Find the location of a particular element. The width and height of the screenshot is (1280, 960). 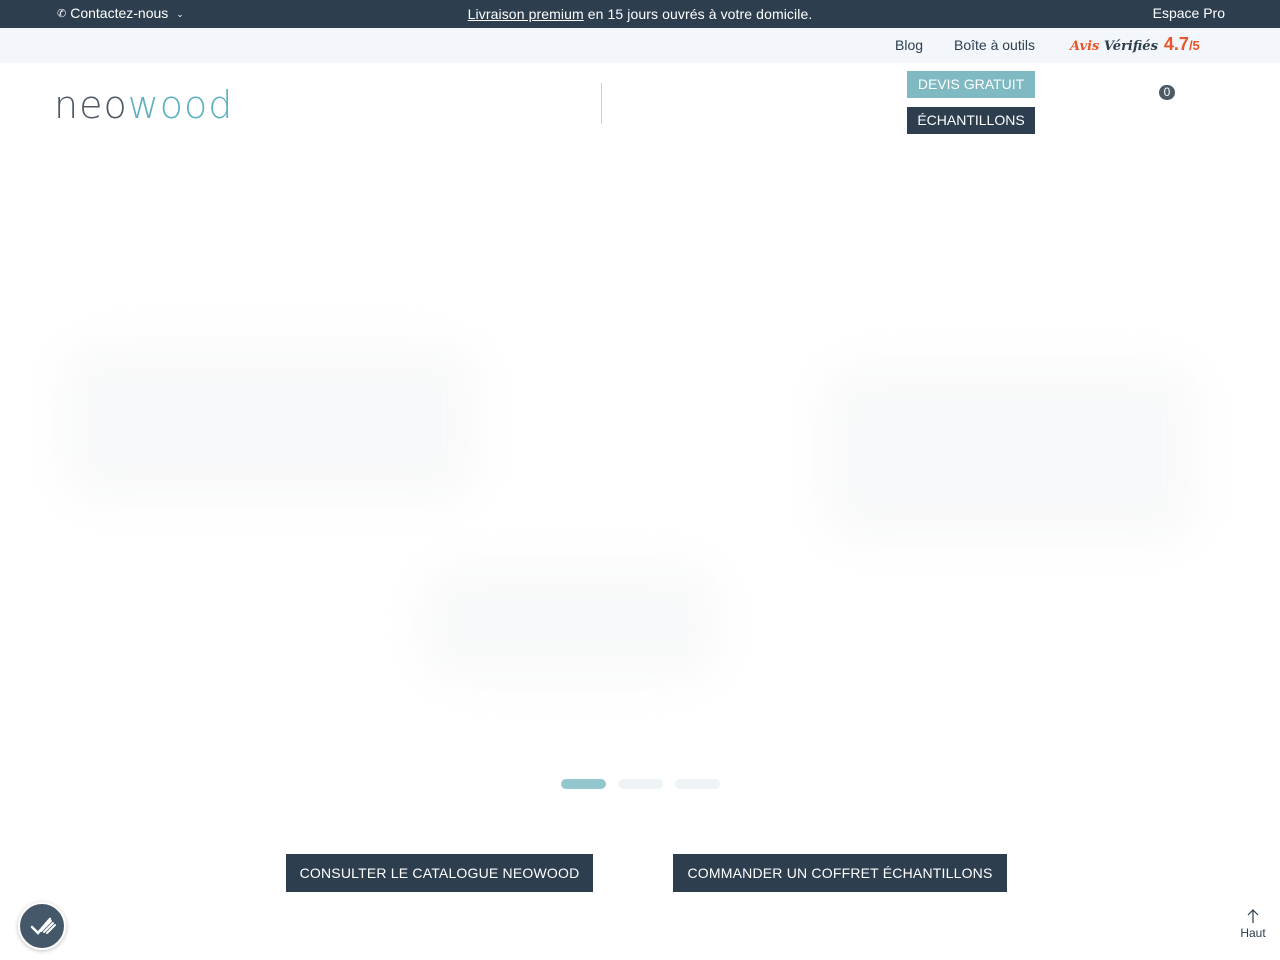

catalogue-button: CONSULTER LE CATALOGUE NEOWOOD is located at coordinates (439, 873).